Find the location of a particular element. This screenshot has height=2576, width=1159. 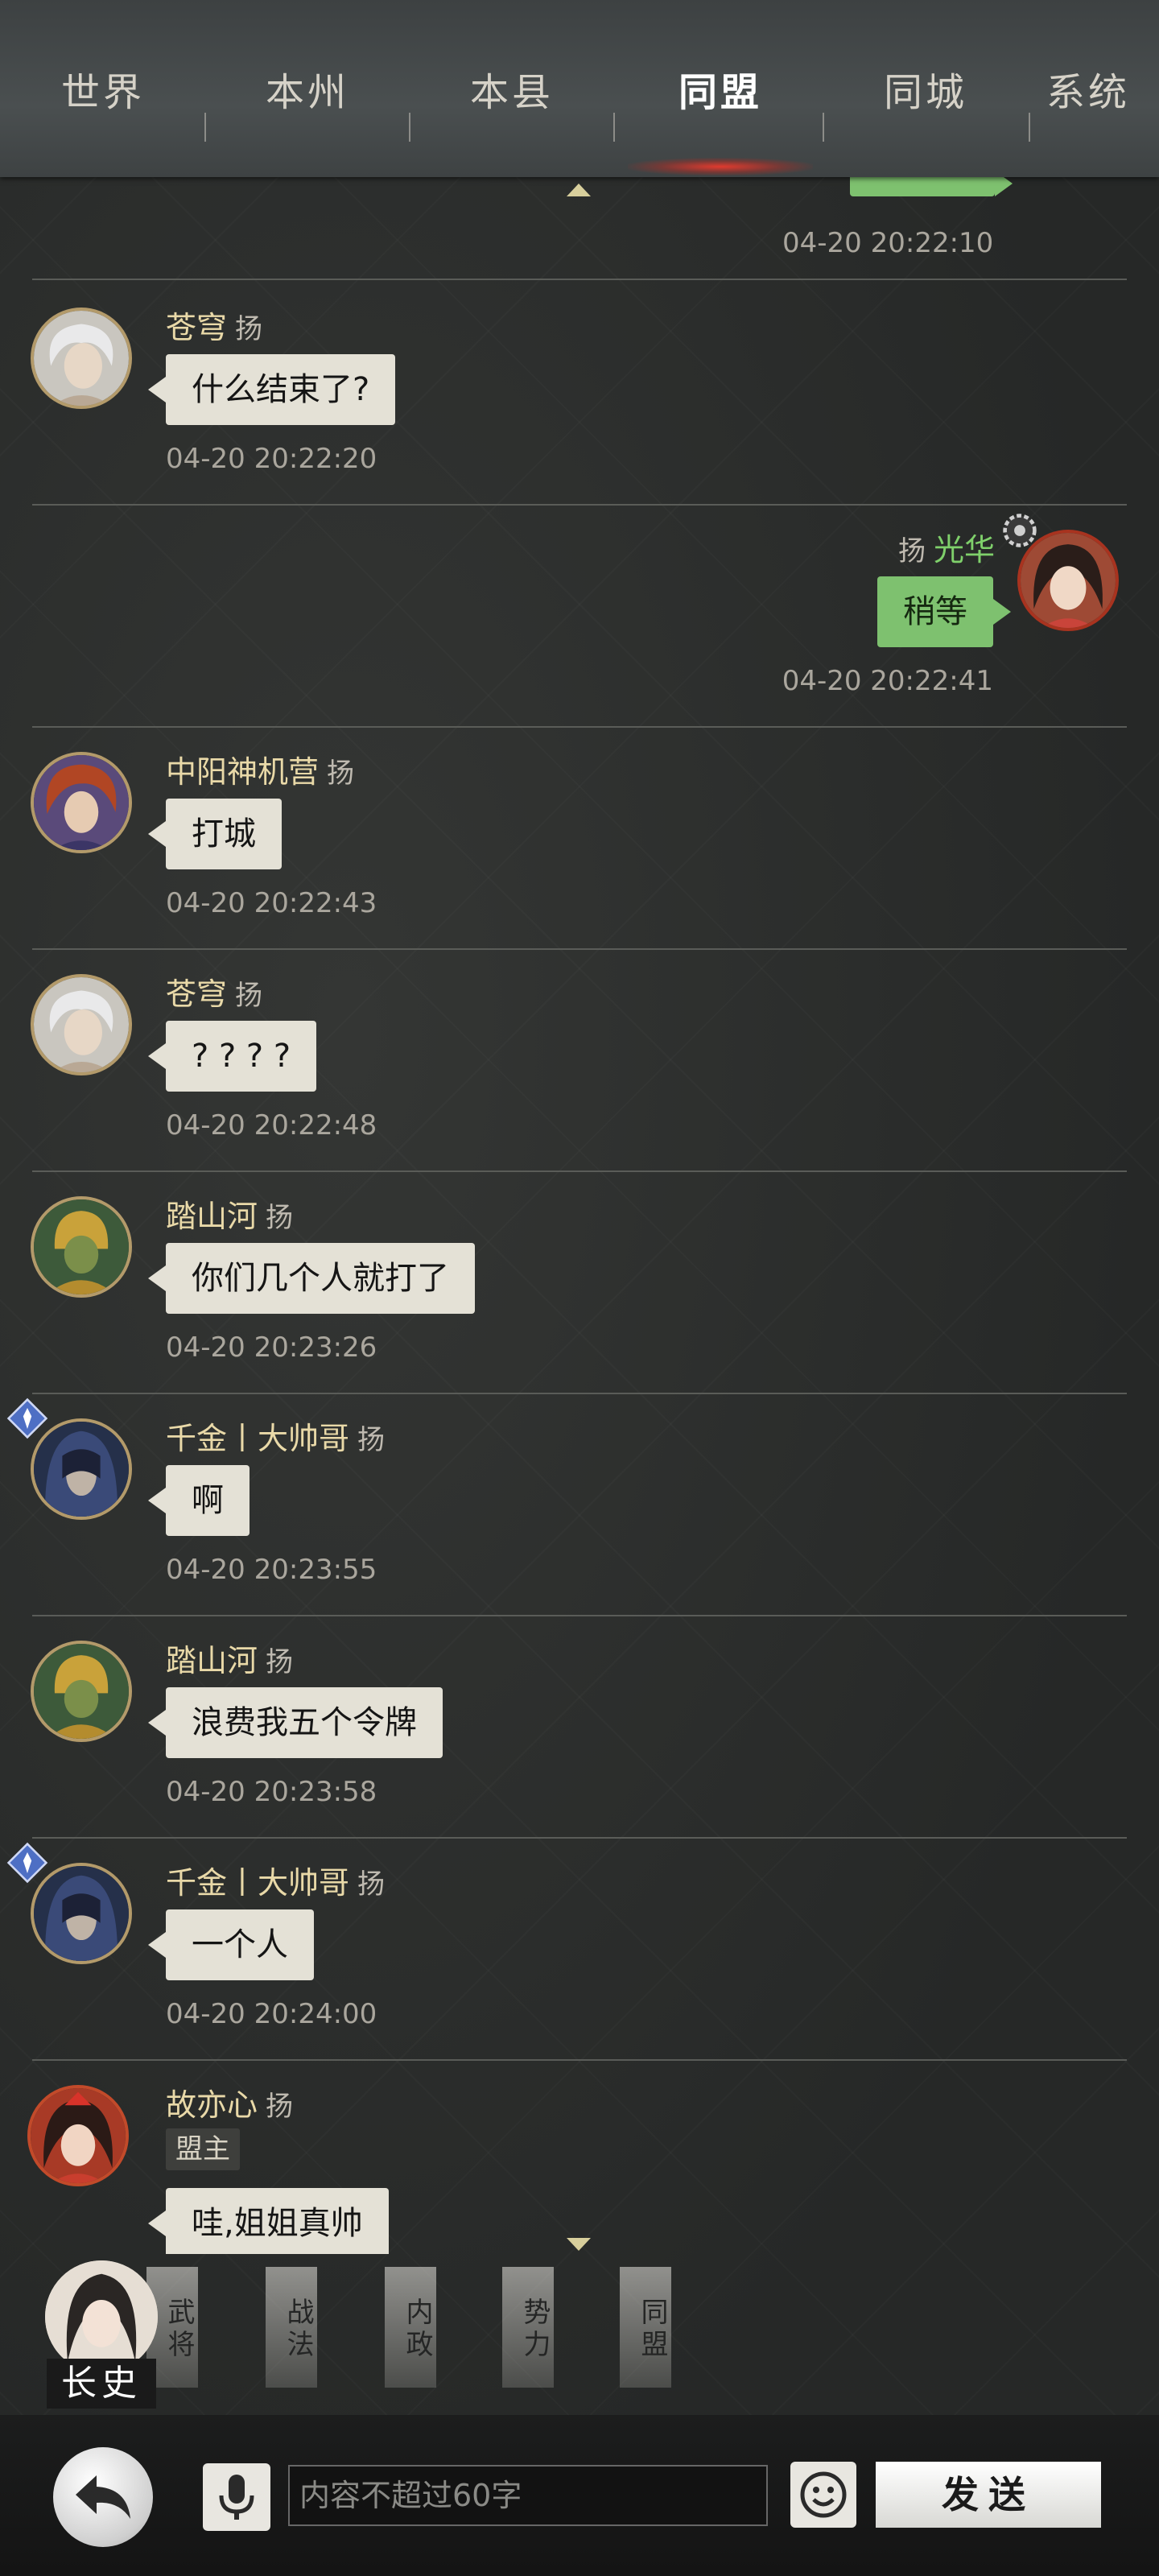

red-crown-heroine-portrait is located at coordinates (78, 2135).